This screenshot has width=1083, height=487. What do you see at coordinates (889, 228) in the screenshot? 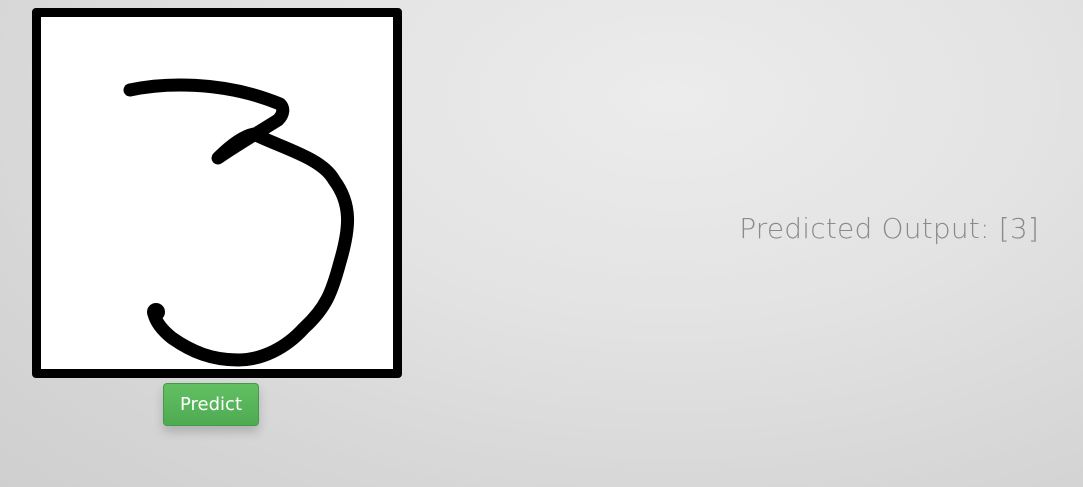
I see `predicted-output-label: Predicted Output: [3]` at bounding box center [889, 228].